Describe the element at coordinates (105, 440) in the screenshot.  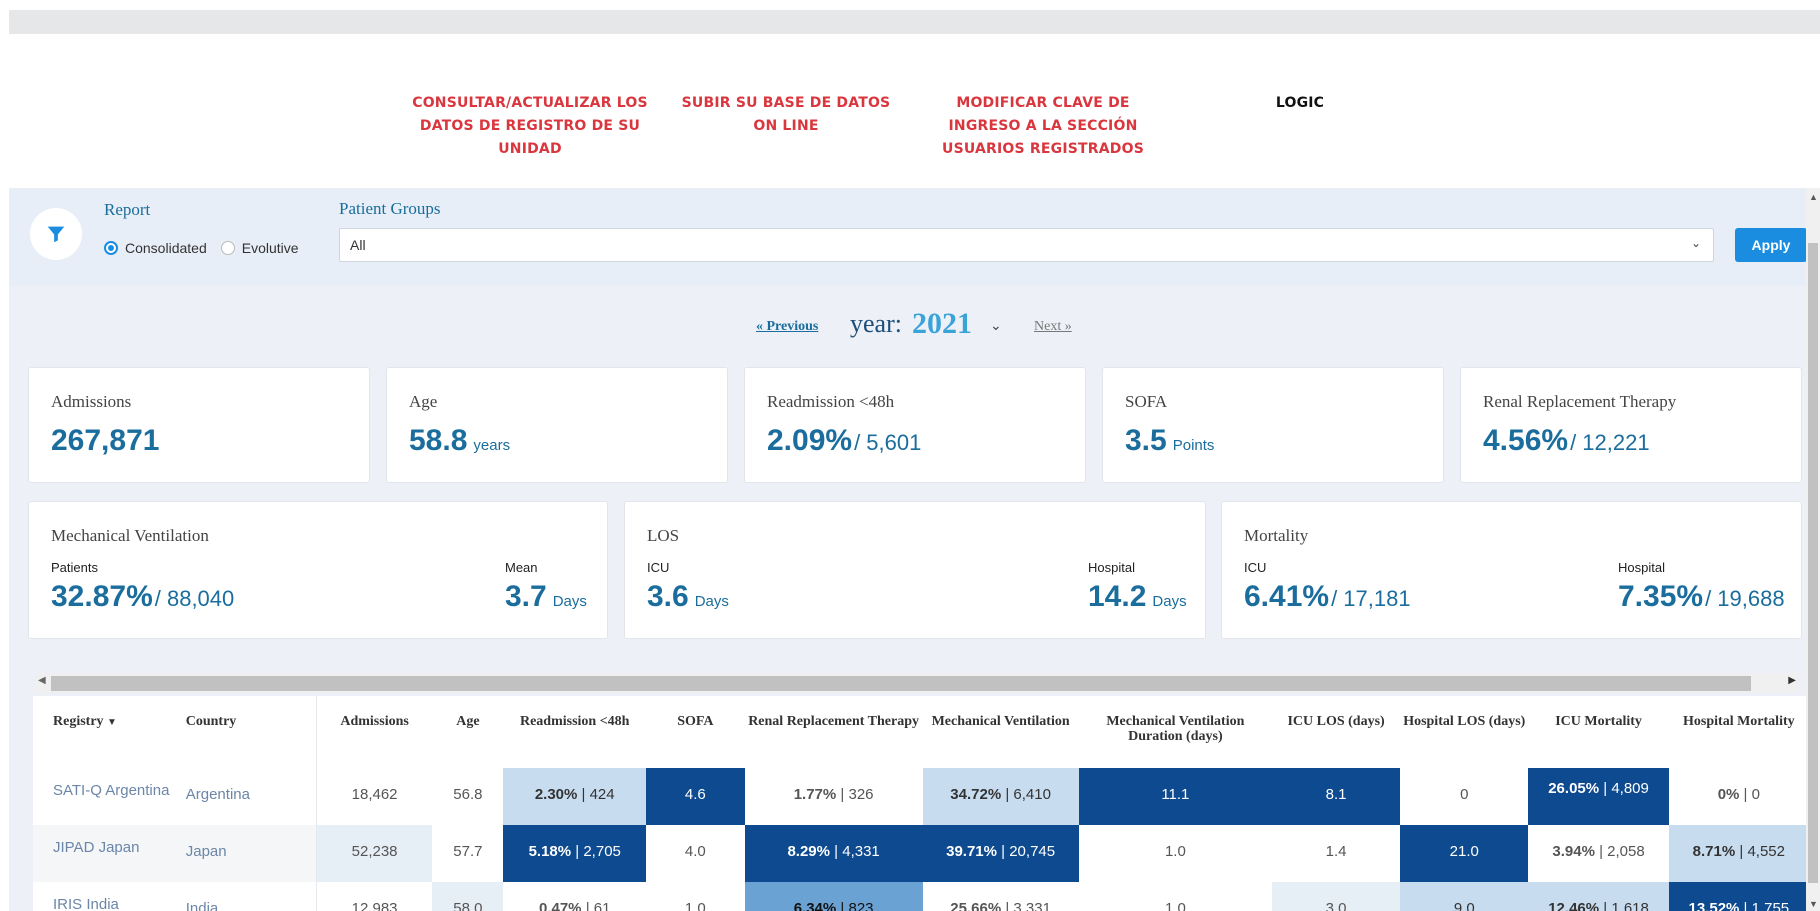
I see `admissions-value: 267,871` at that location.